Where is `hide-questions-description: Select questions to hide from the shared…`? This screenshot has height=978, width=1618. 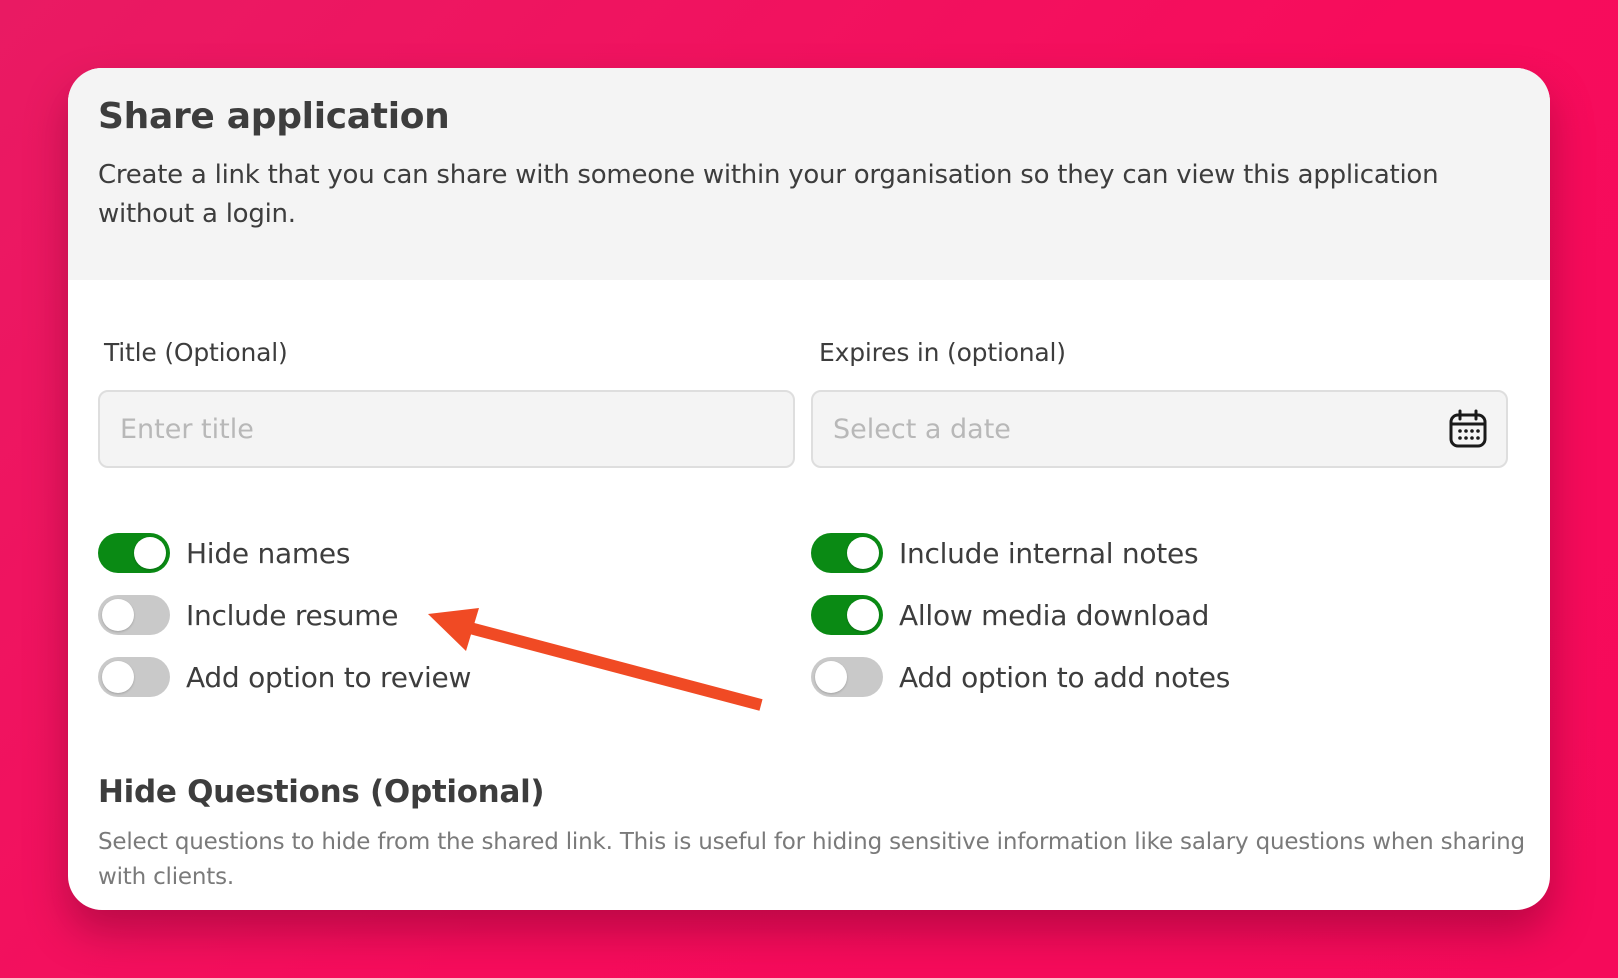
hide-questions-description: Select questions to hide from the shared… is located at coordinates (811, 859).